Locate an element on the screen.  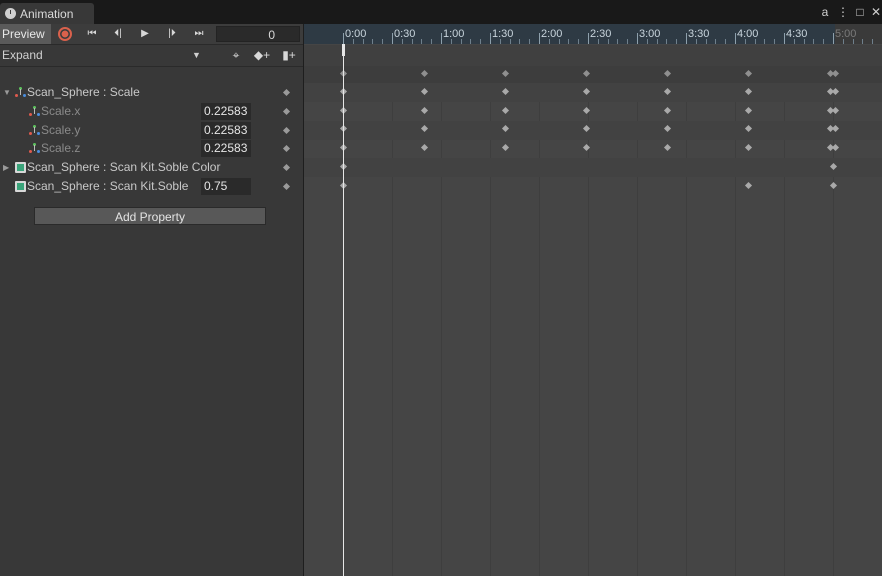
ruler-tick-label: 2:00 is located at coordinates (552, 34).